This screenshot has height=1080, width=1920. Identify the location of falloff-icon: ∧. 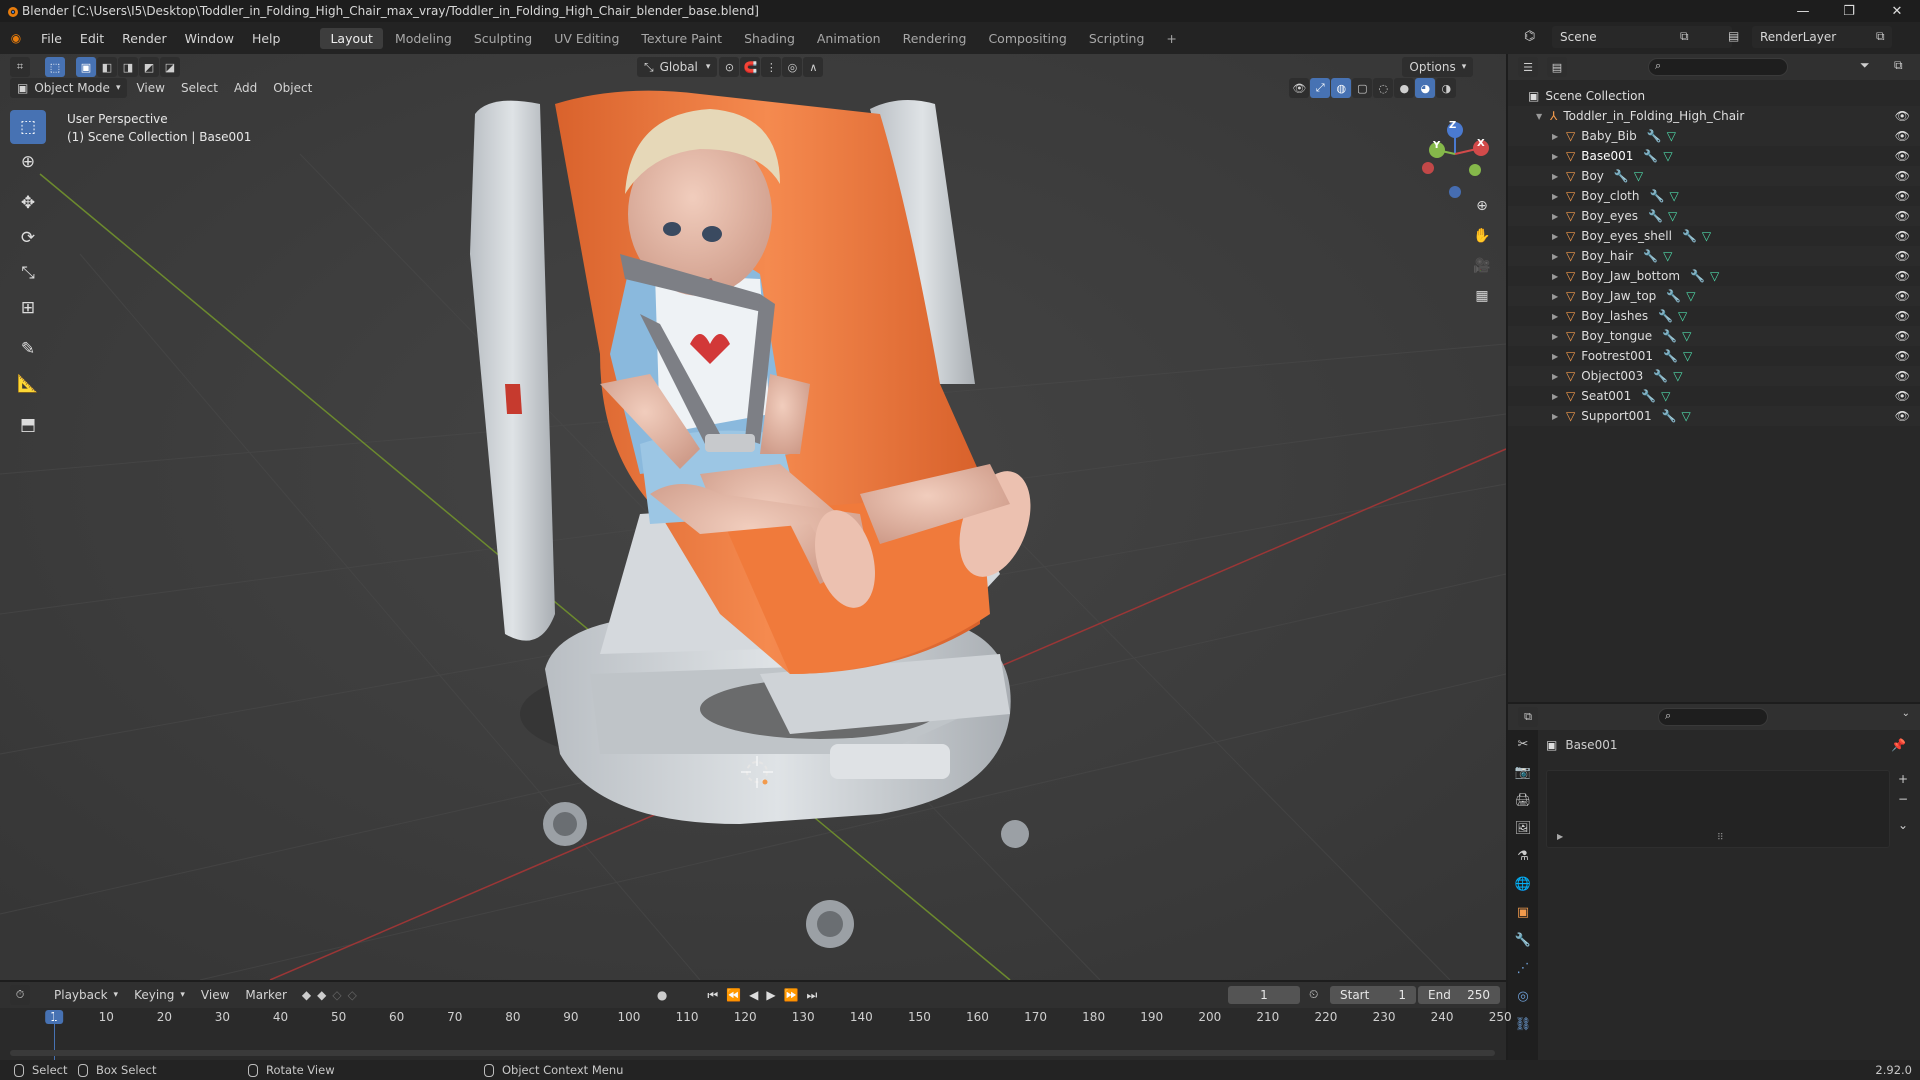
(813, 67).